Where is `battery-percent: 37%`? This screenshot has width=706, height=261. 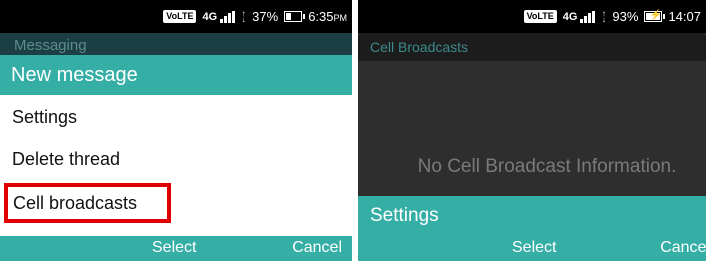
battery-percent: 37% is located at coordinates (265, 16).